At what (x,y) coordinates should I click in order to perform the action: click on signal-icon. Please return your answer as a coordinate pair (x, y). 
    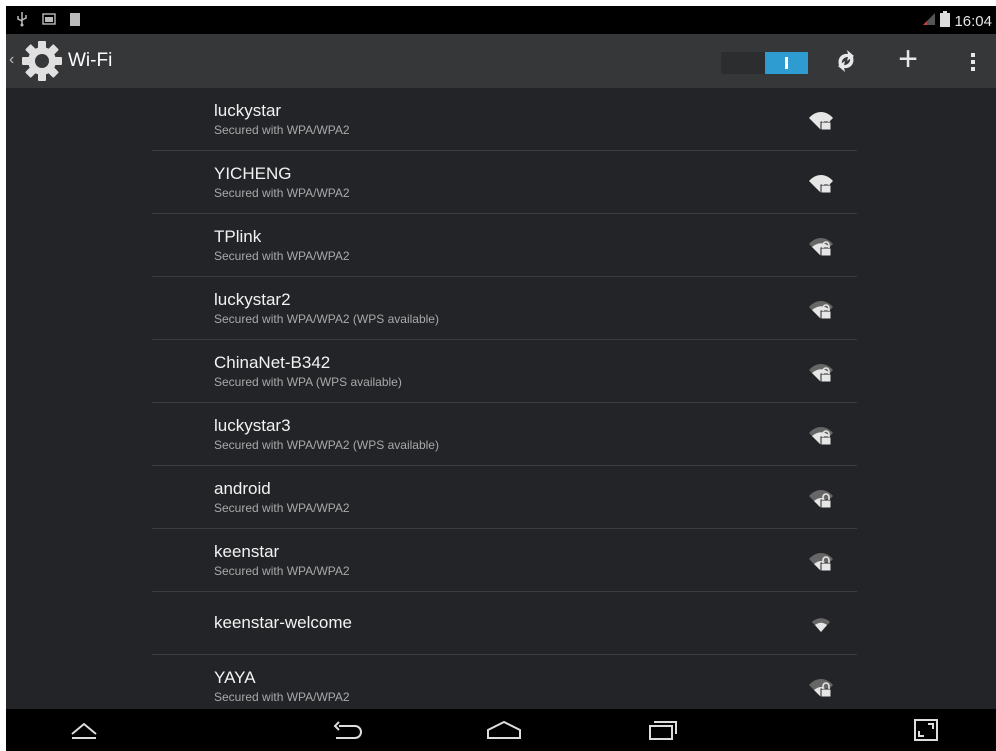
    Looking at the image, I should click on (929, 21).